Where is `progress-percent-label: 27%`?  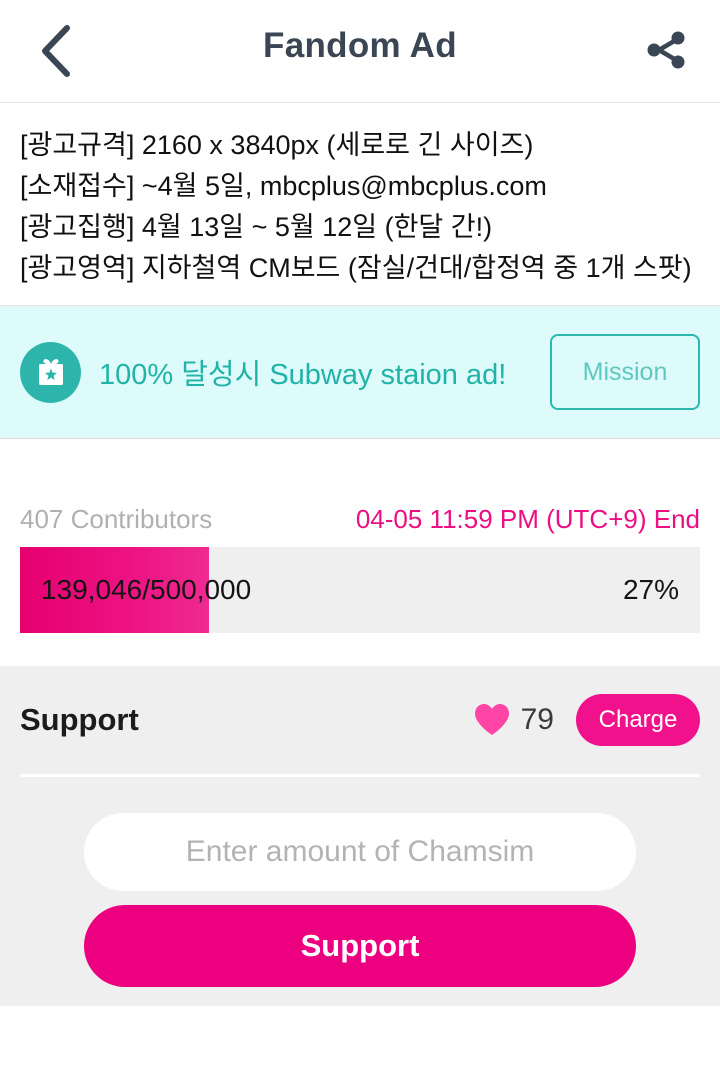 progress-percent-label: 27% is located at coordinates (650, 589).